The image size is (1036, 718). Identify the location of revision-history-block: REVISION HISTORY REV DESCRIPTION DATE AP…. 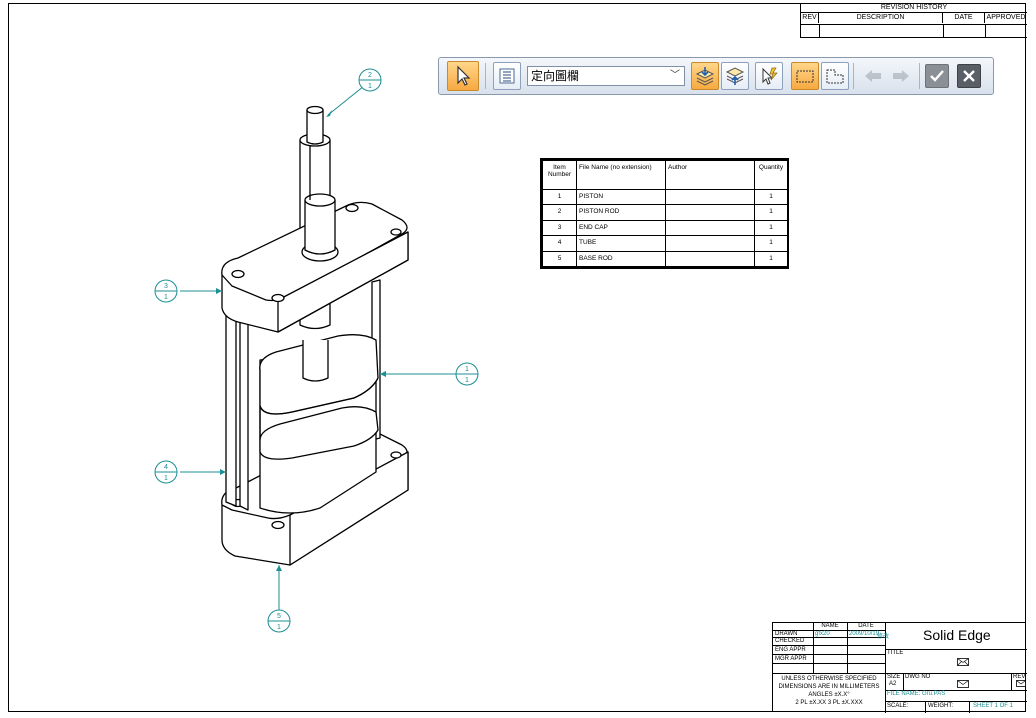
(913, 20).